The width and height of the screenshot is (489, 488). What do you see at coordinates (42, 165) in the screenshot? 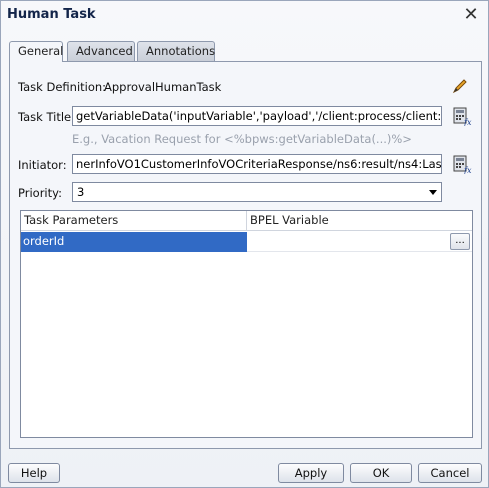
I see `initiator-label: Initiator:` at bounding box center [42, 165].